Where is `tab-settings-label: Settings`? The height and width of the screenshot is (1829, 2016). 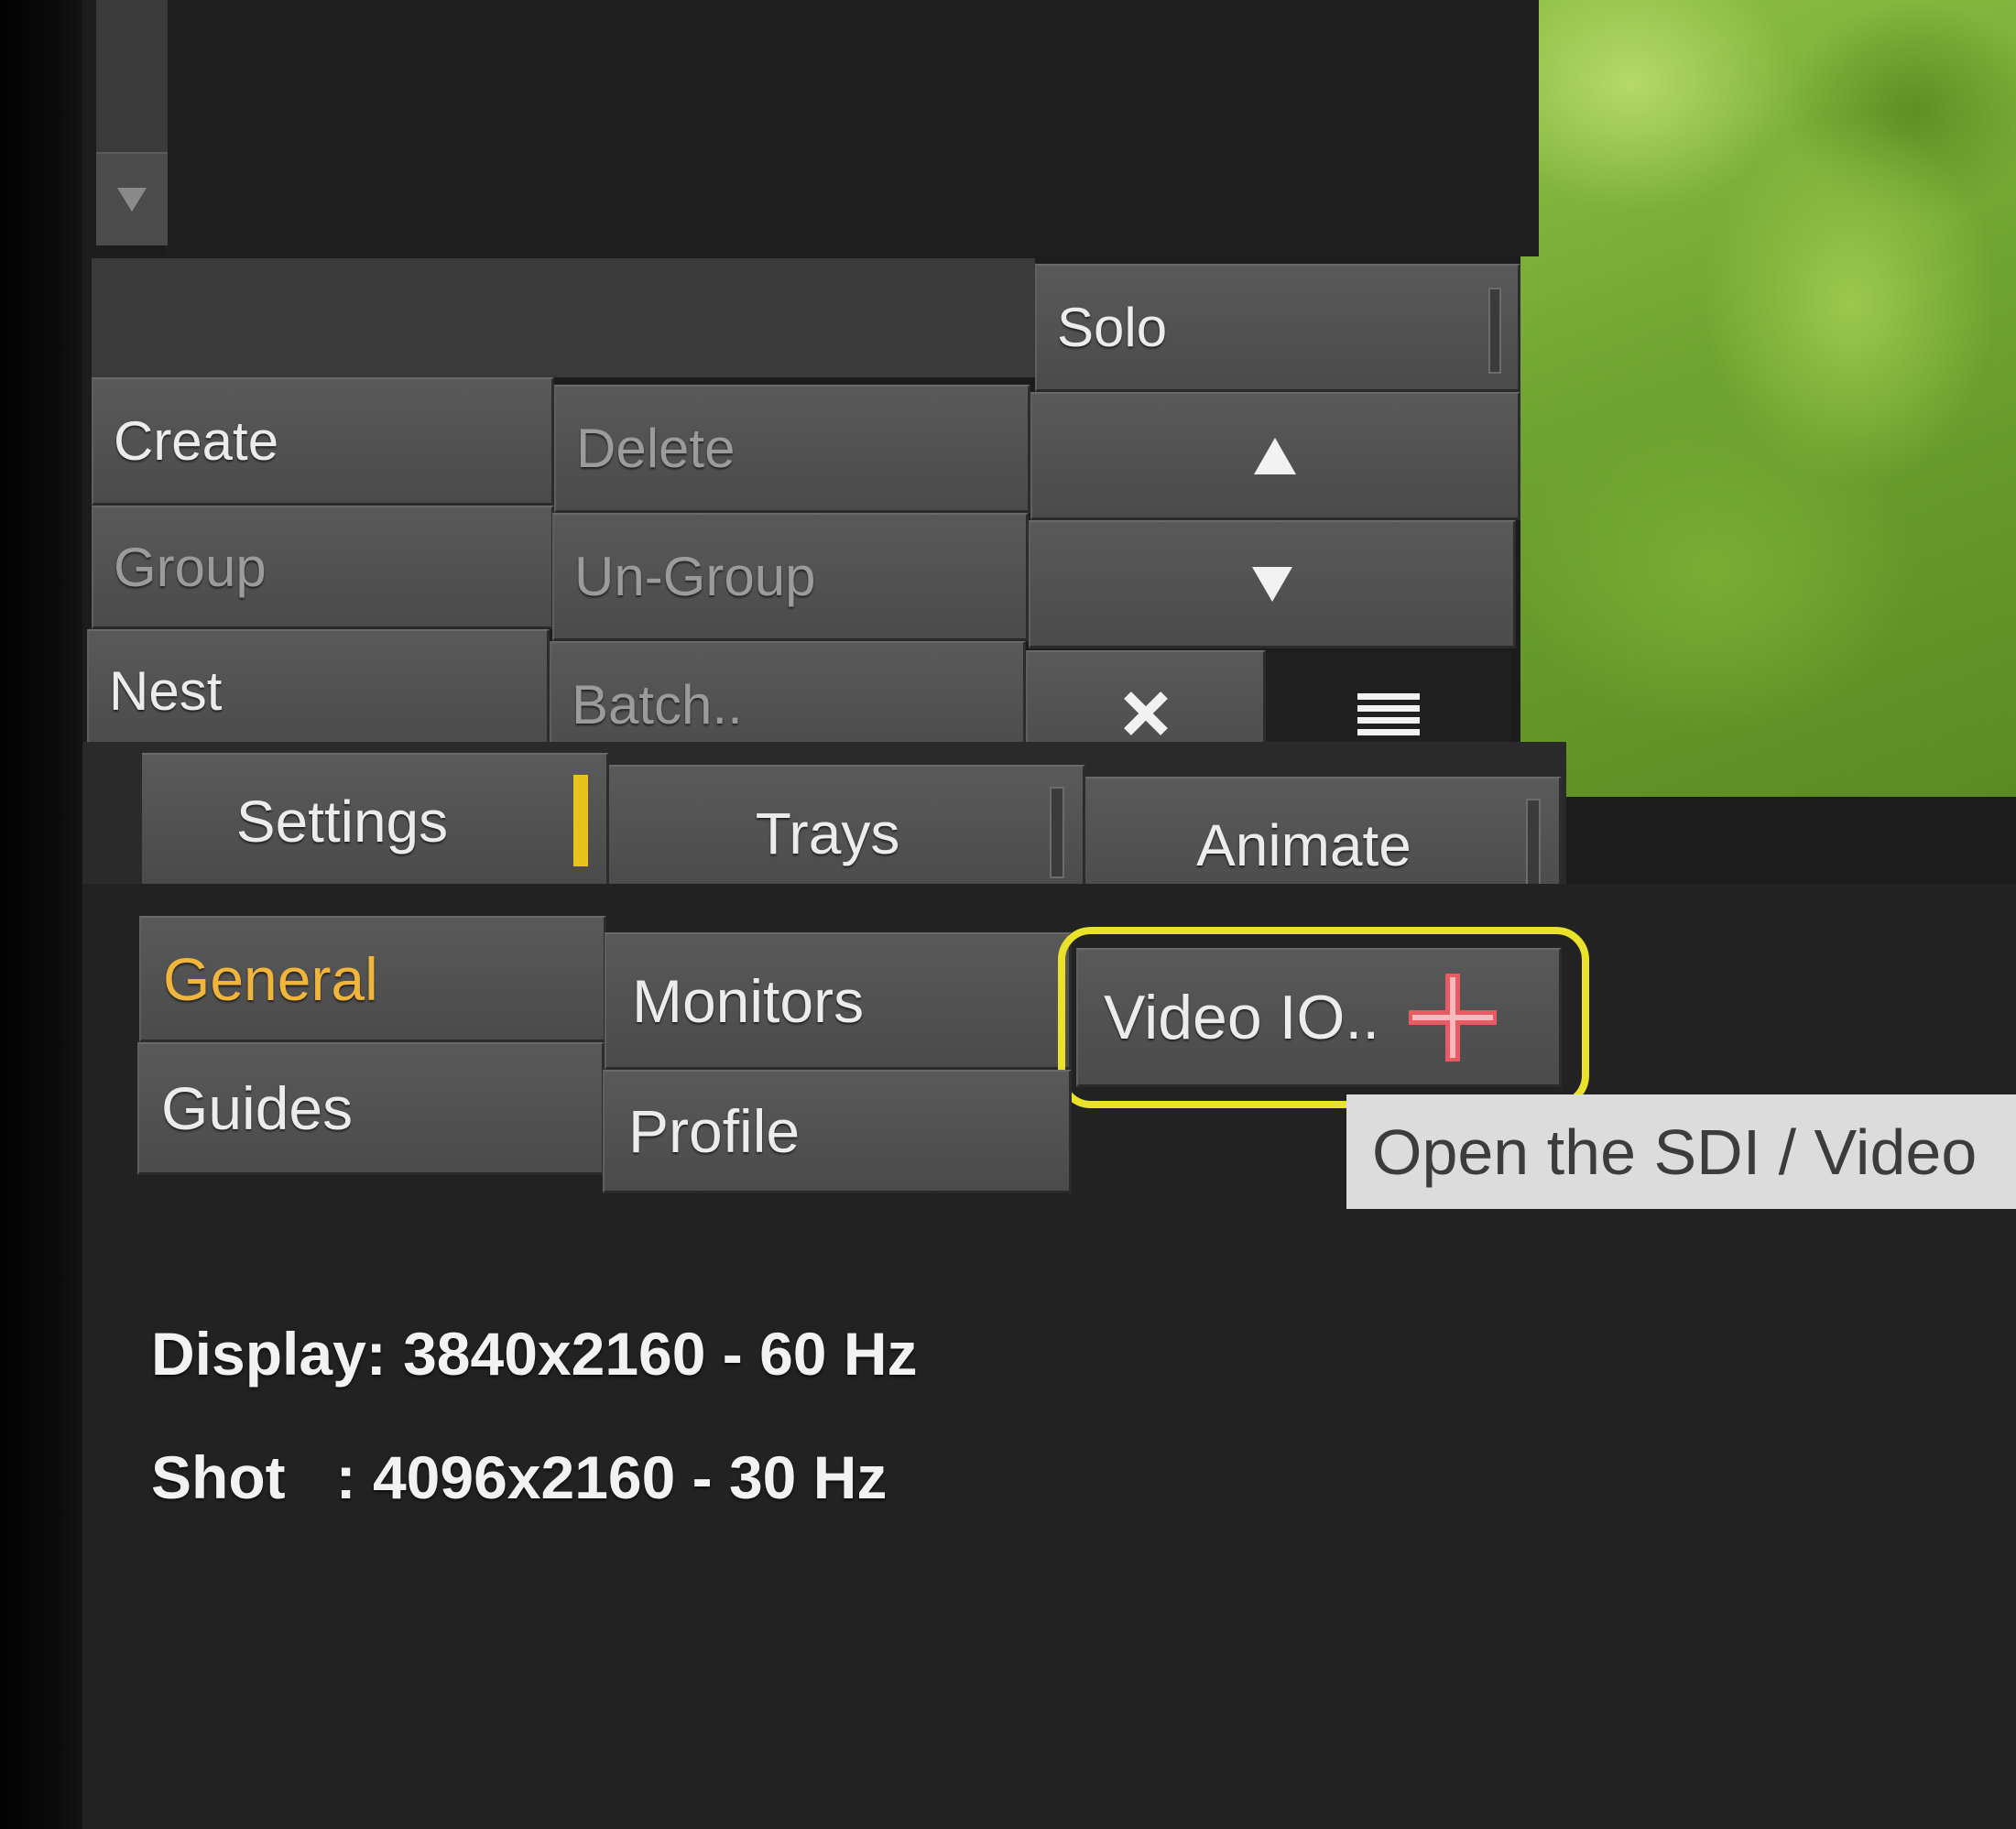
tab-settings-label: Settings is located at coordinates (342, 822).